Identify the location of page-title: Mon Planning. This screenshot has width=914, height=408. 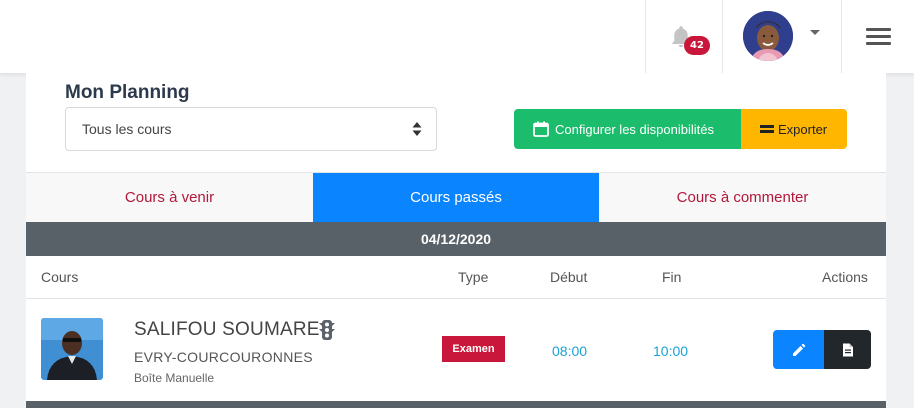
(127, 92).